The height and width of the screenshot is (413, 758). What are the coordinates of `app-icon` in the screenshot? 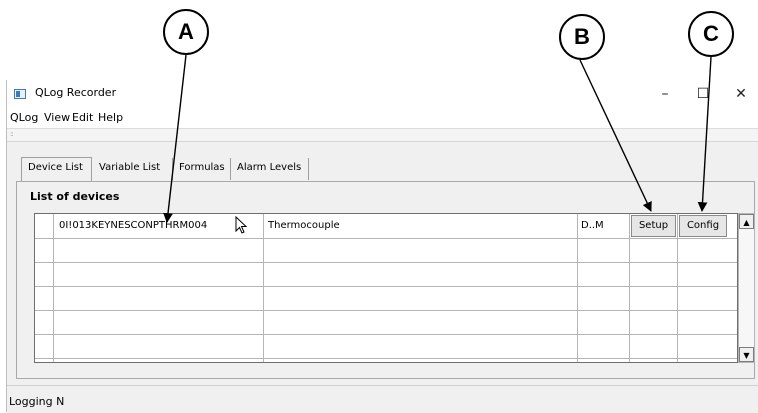 It's located at (20, 94).